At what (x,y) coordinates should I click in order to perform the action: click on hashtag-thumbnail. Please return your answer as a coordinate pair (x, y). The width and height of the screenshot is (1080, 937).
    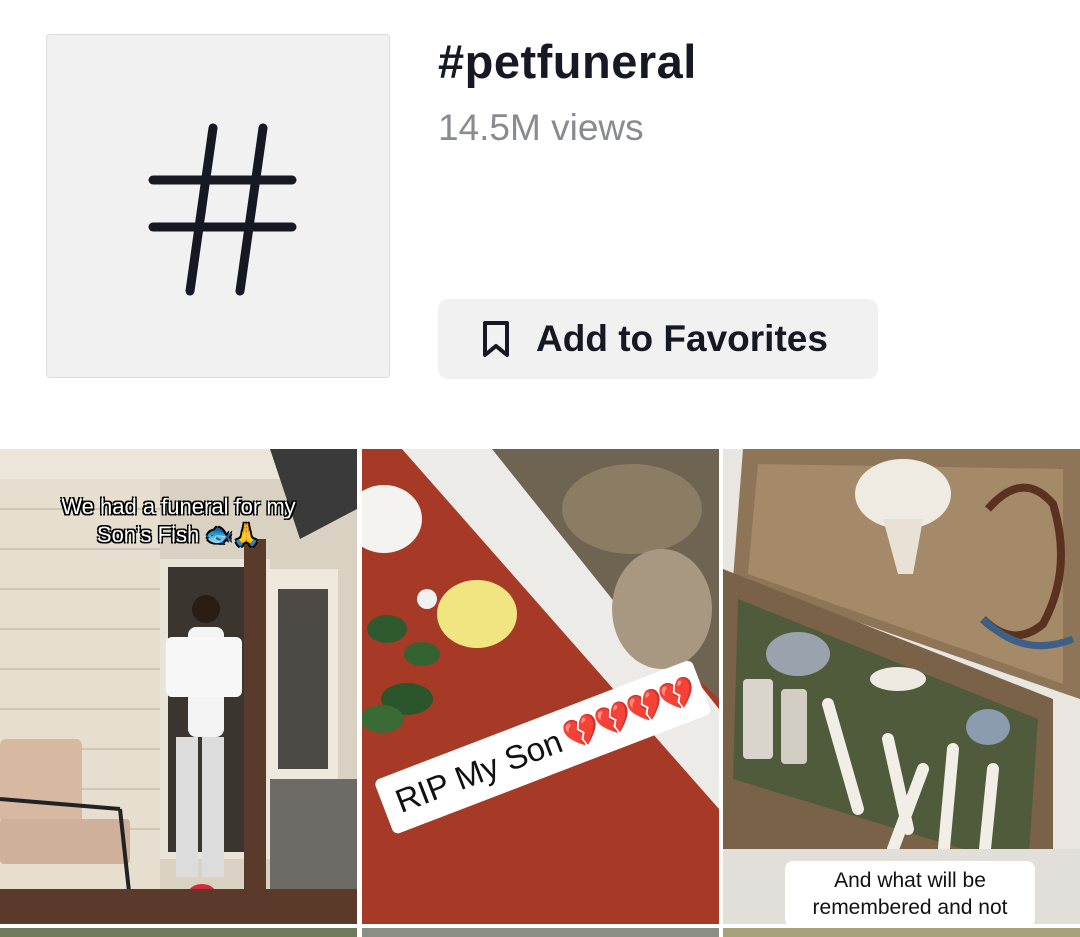
    Looking at the image, I should click on (218, 206).